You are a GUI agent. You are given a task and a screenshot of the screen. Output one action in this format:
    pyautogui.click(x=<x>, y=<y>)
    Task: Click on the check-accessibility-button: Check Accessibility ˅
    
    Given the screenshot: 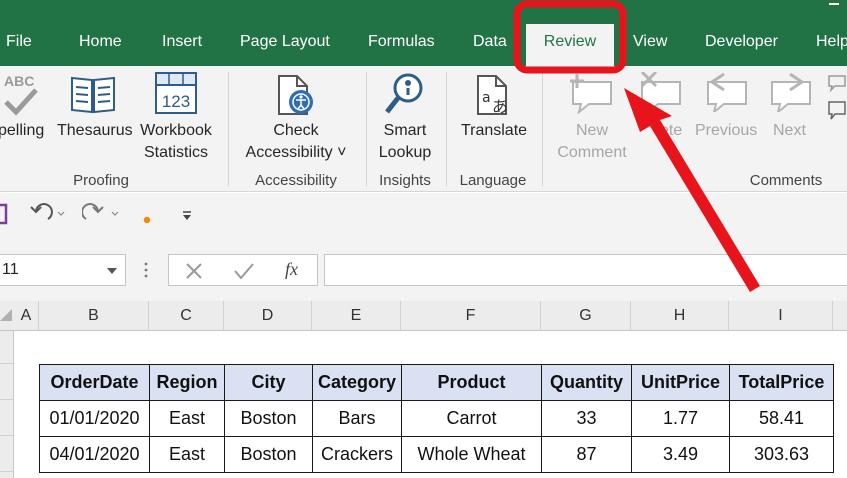 What is the action you would take?
    pyautogui.click(x=296, y=142)
    